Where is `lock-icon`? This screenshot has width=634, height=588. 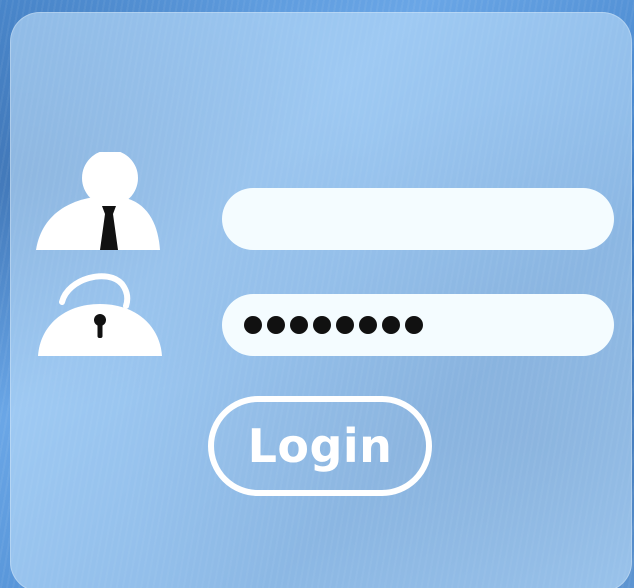 lock-icon is located at coordinates (100, 313).